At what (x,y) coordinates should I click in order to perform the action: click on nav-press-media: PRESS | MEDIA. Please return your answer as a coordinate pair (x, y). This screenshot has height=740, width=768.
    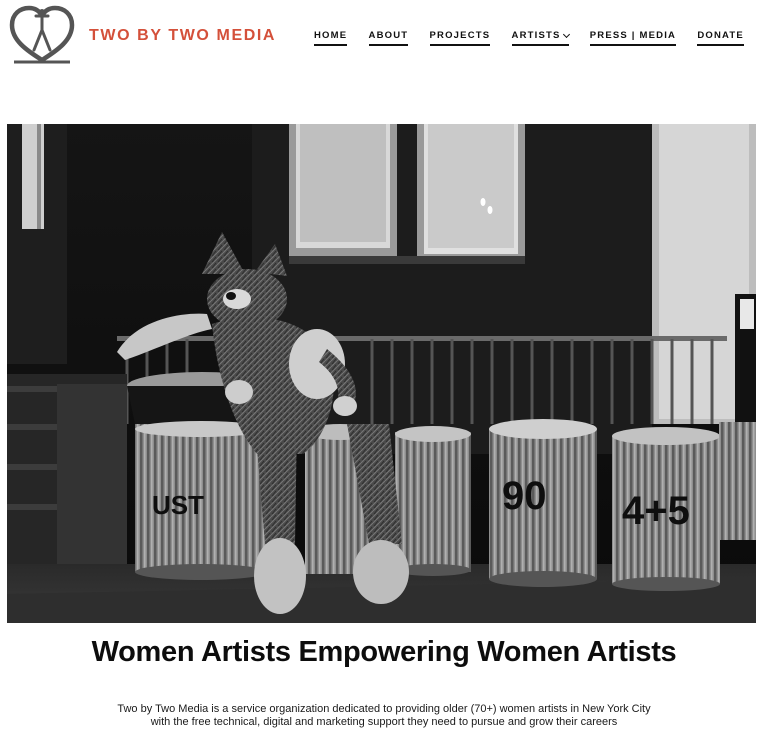
    Looking at the image, I should click on (633, 38).